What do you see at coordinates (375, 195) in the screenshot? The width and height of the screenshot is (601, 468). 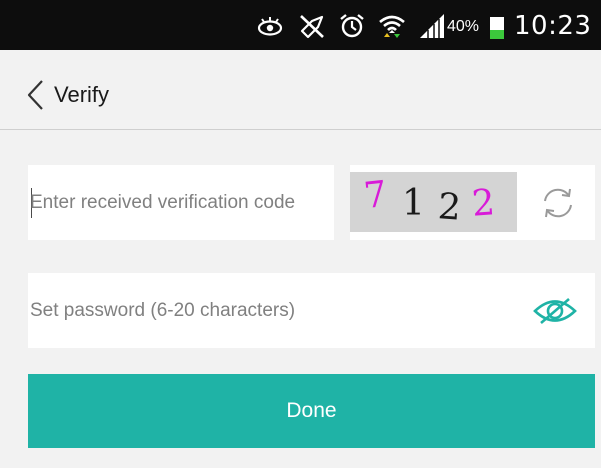 I see `captcha-char: 7` at bounding box center [375, 195].